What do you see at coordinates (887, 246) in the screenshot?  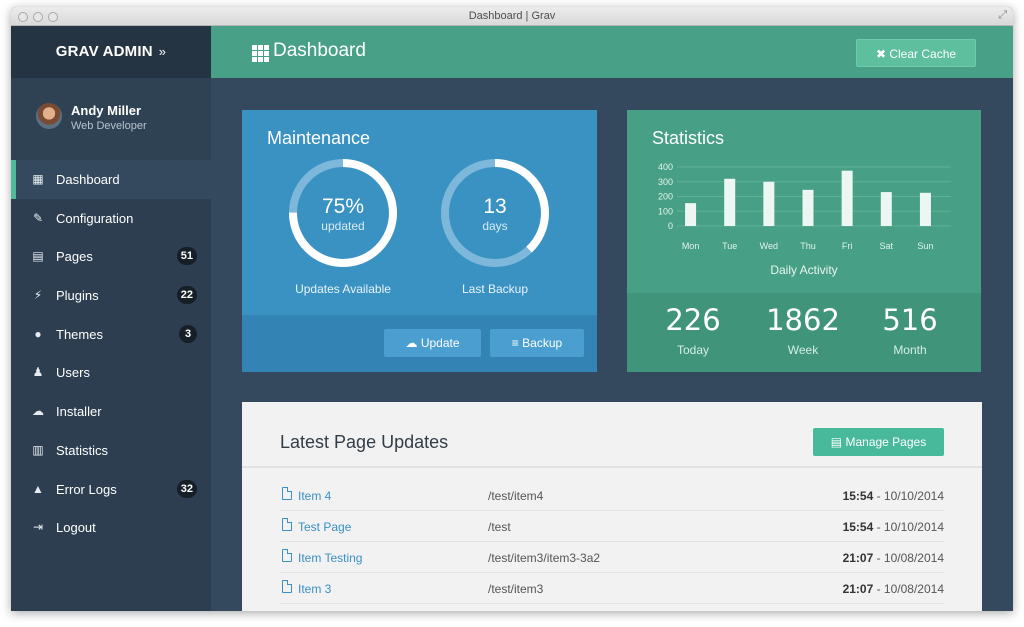 I see `x-tick-label: Sat` at bounding box center [887, 246].